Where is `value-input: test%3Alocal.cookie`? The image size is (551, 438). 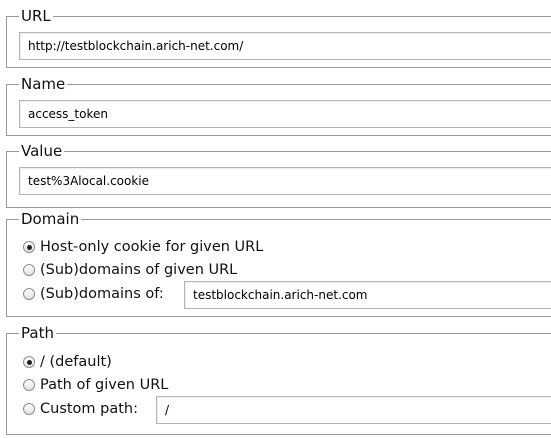 value-input: test%3Alocal.cookie is located at coordinates (285, 181).